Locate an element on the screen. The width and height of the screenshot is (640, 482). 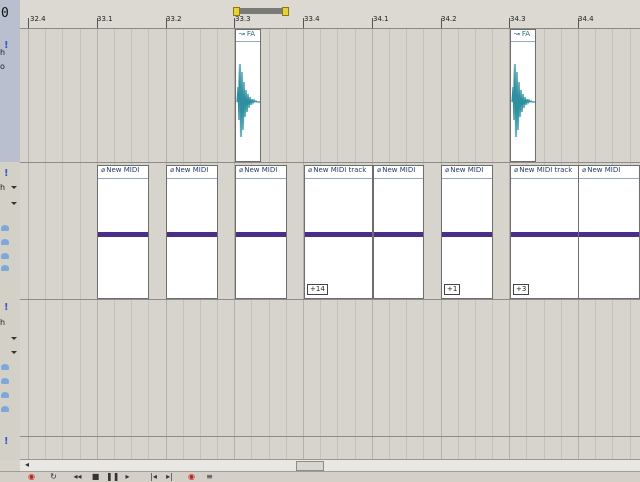
midi-clip: ⌀New MIDI track +3 is located at coordinates (544, 232).